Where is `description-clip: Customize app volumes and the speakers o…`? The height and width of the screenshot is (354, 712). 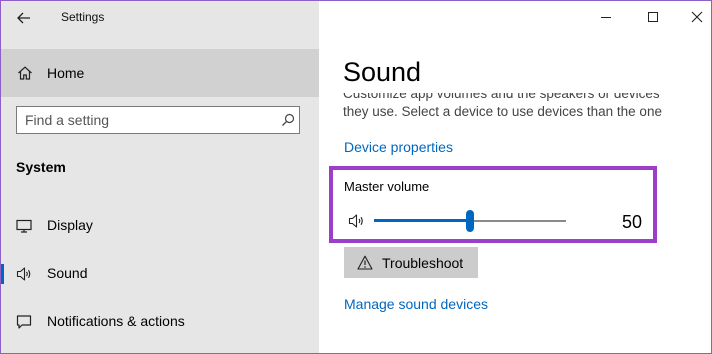
description-clip: Customize app volumes and the speakers o… is located at coordinates (503, 108).